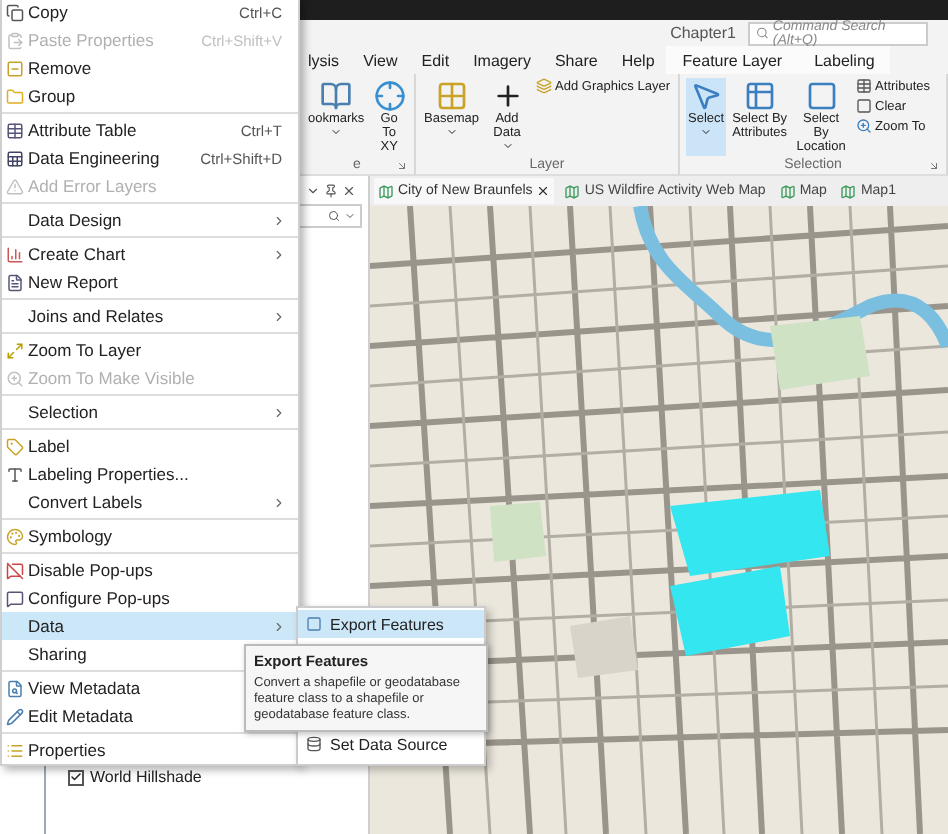  Describe the element at coordinates (706, 96) in the screenshot. I see `pointer-icon` at that location.